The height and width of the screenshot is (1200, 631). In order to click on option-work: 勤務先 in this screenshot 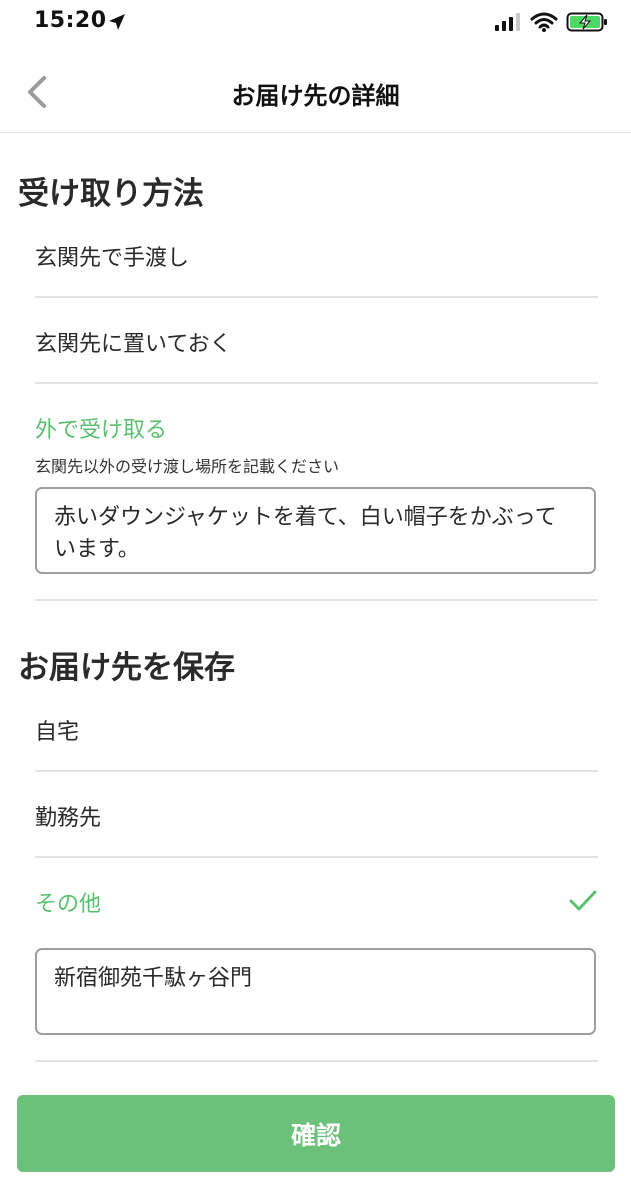, I will do `click(316, 815)`.